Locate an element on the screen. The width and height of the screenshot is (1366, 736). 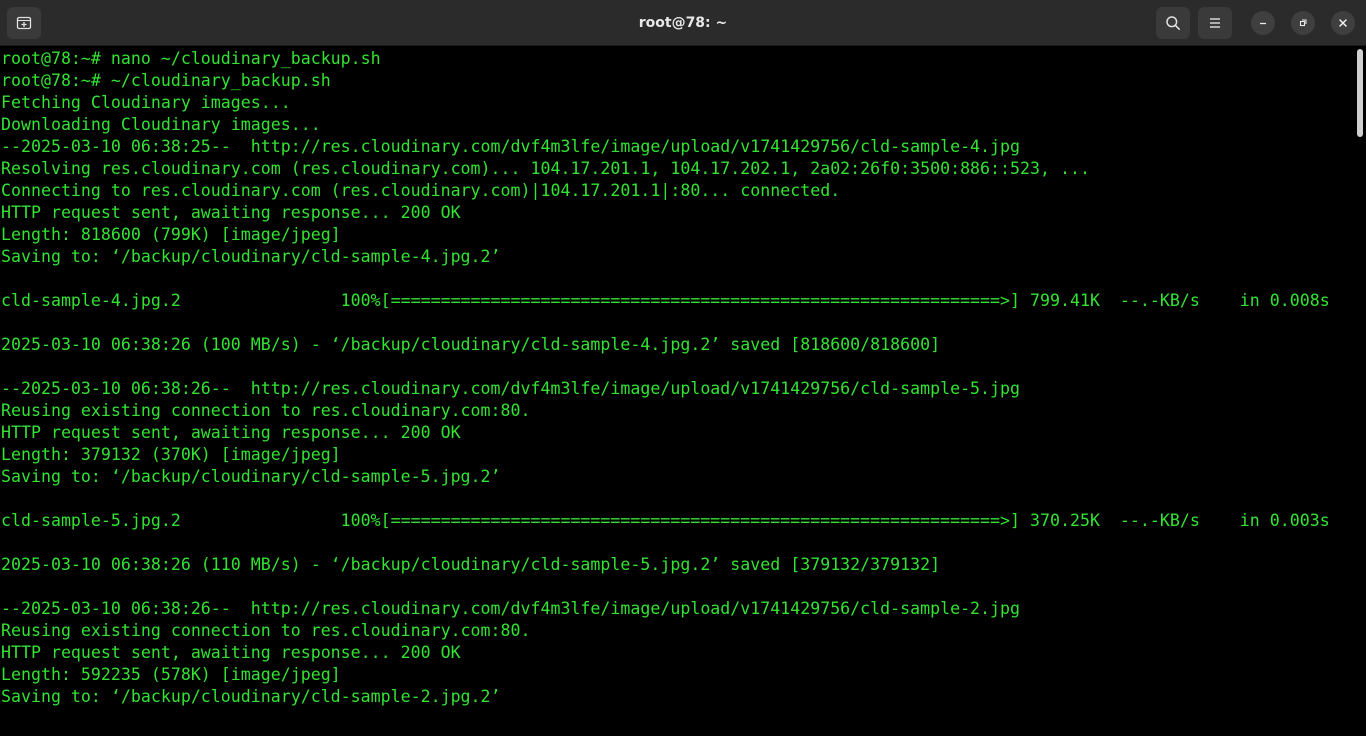
titlebar: root@78: ~ is located at coordinates (683, 23).